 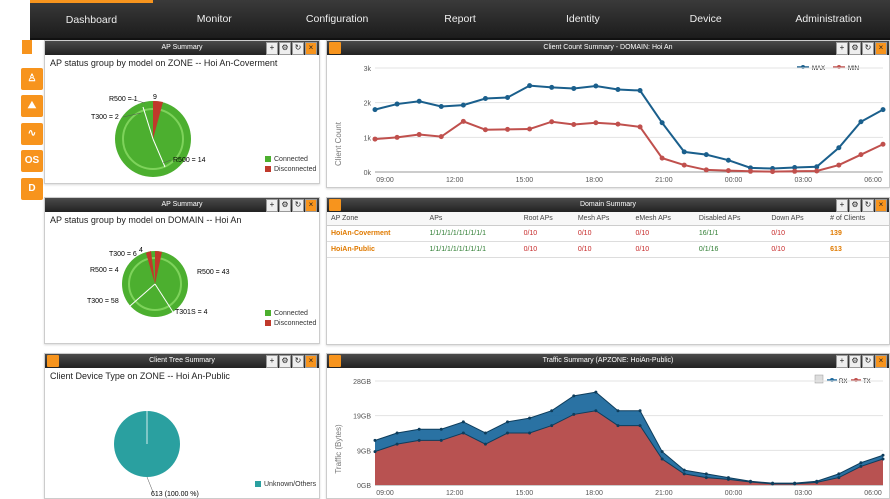 I want to click on line-min, so click(x=629, y=146).